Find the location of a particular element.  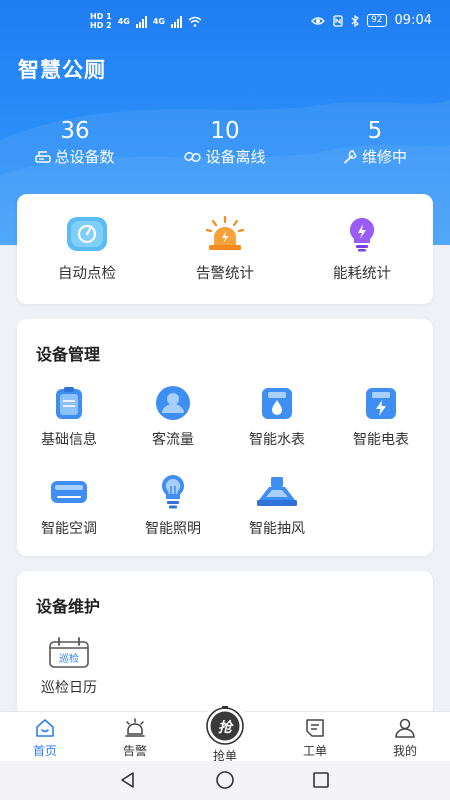

water-meter-icon is located at coordinates (277, 403).